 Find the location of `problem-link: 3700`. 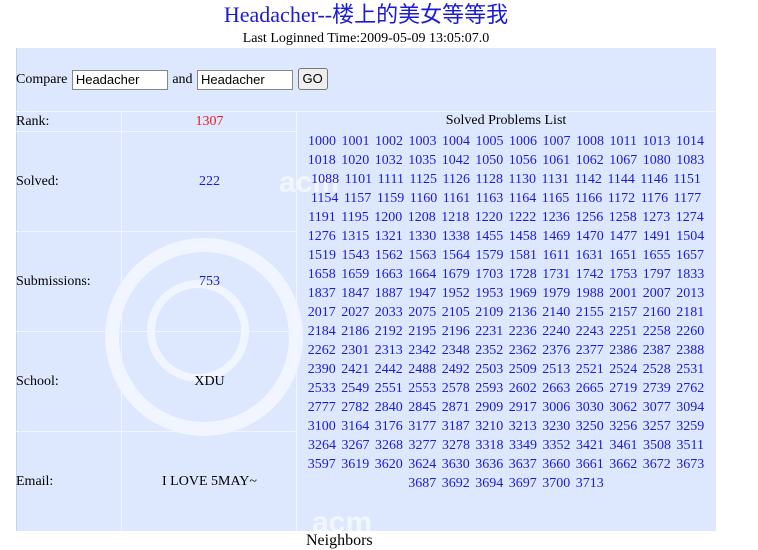

problem-link: 3700 is located at coordinates (556, 483).